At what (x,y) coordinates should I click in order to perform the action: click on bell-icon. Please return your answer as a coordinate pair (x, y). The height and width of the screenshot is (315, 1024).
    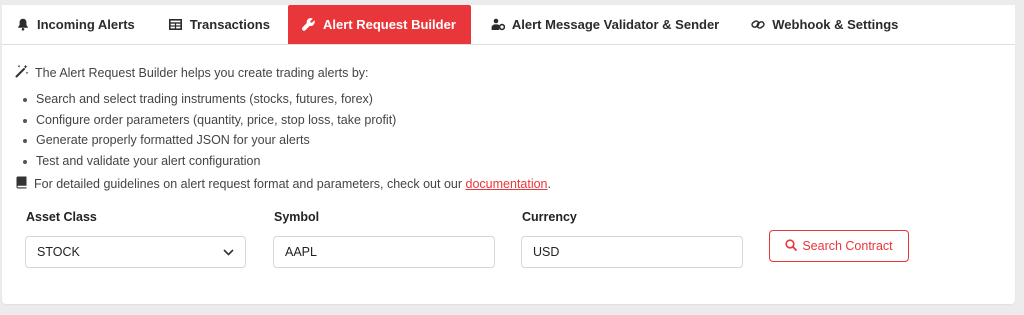
    Looking at the image, I should click on (23, 25).